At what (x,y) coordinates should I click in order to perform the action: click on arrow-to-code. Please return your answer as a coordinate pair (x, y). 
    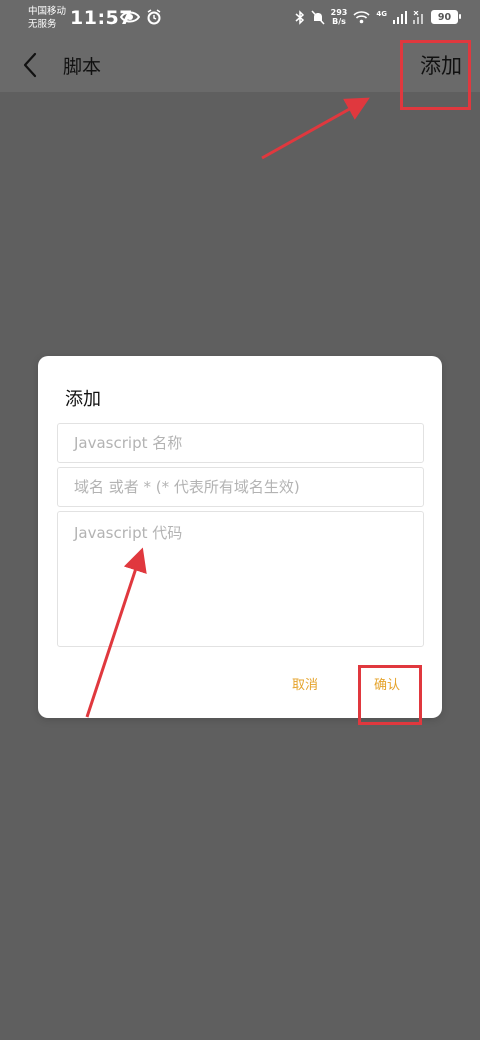
    Looking at the image, I should click on (116, 632).